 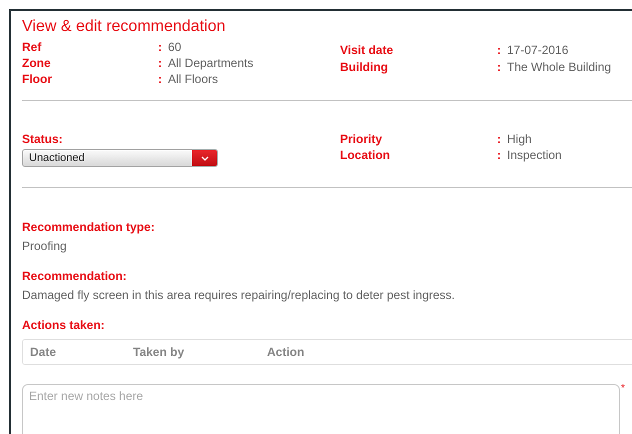 What do you see at coordinates (535, 155) in the screenshot?
I see `field-value: Inspection` at bounding box center [535, 155].